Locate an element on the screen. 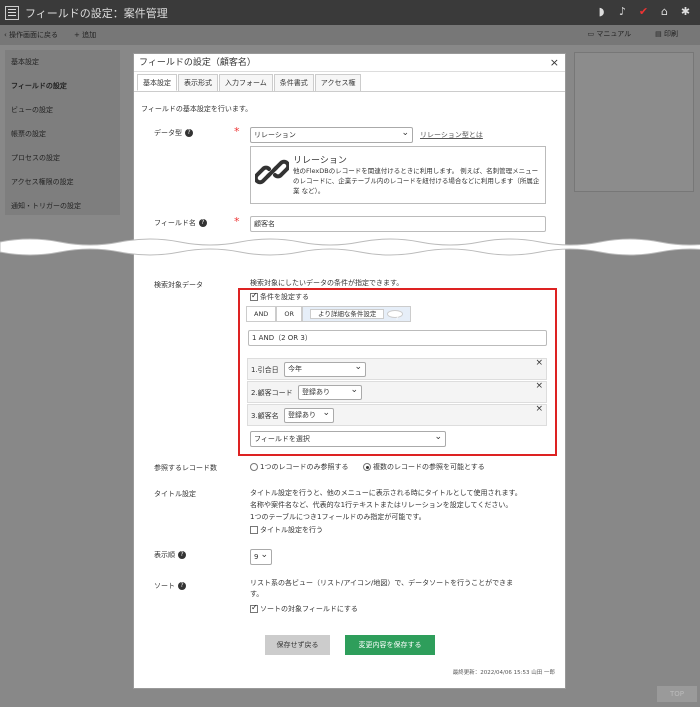 The height and width of the screenshot is (707, 700). gear-icon: ✱ is located at coordinates (685, 11).